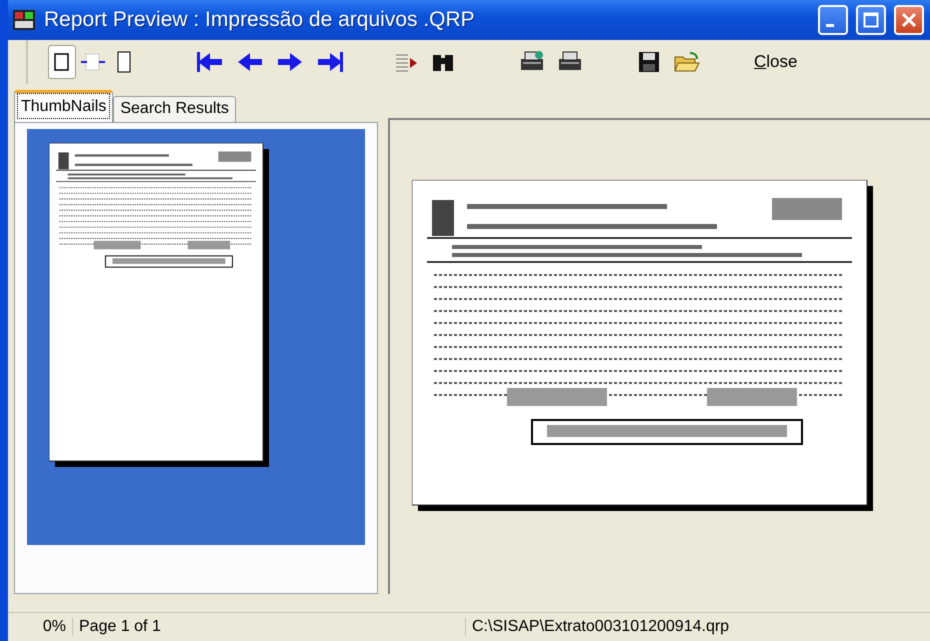 The image size is (930, 641). Describe the element at coordinates (260, 20) in the screenshot. I see `window-title: Report Preview : Impressão de arquivos .QRP` at that location.